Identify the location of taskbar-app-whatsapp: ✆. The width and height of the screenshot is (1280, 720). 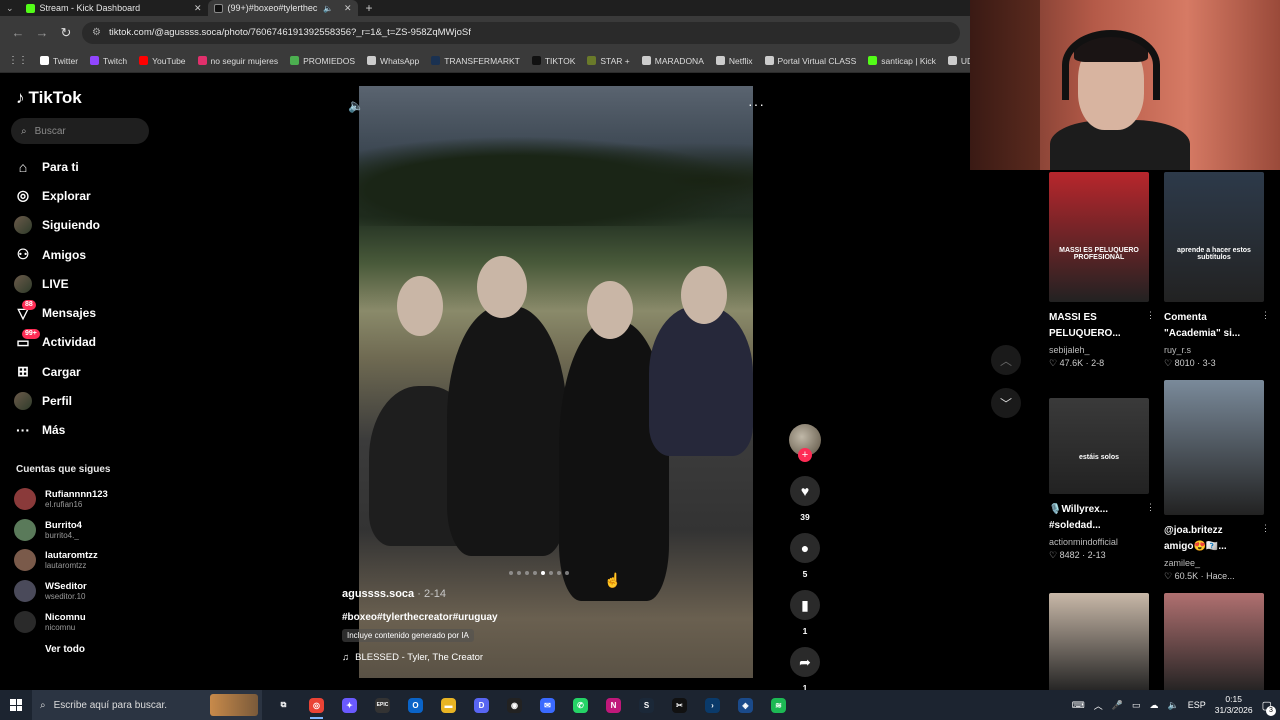
(580, 705).